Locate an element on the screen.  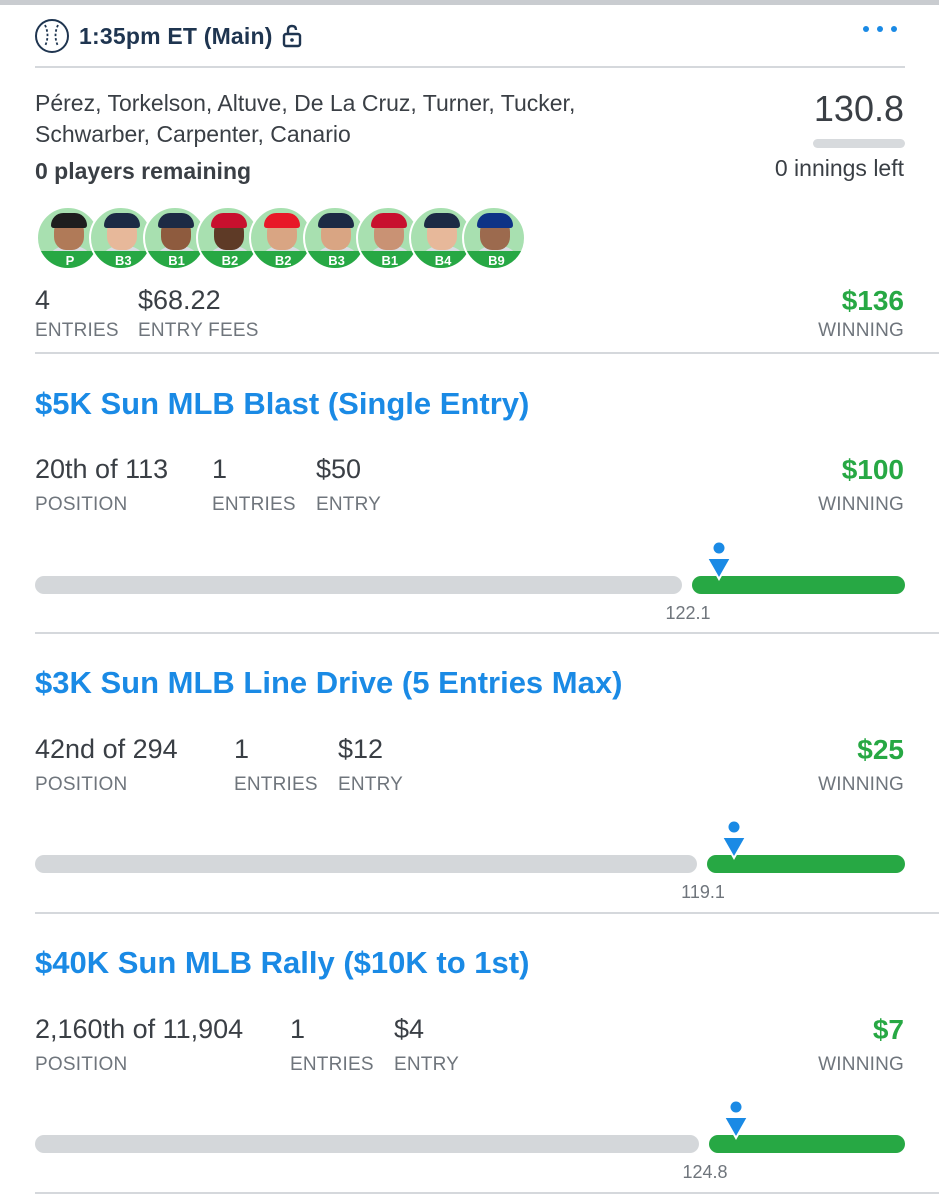
lock-open-icon is located at coordinates (291, 36).